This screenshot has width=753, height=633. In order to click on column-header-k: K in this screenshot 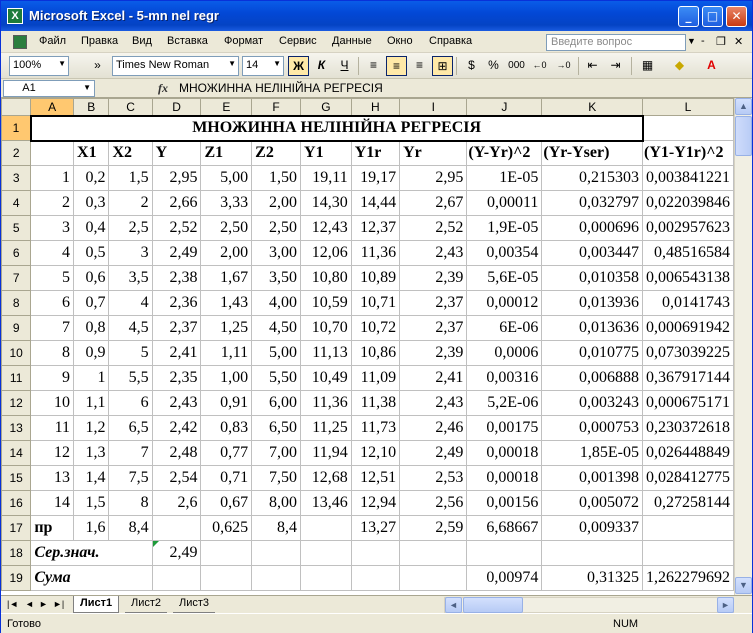, I will do `click(592, 107)`.